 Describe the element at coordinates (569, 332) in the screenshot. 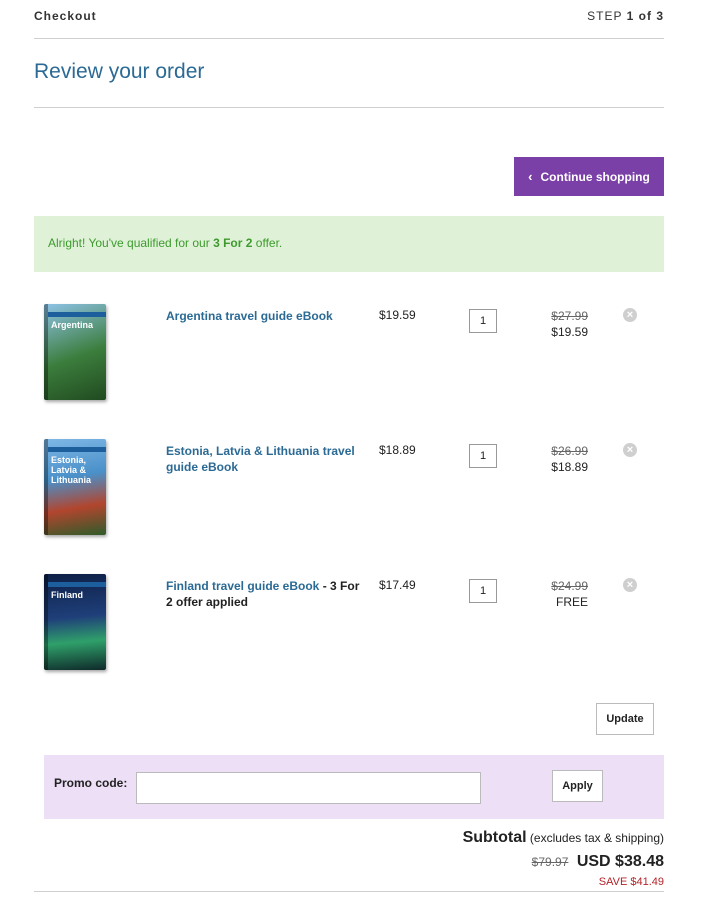

I see `line-total: $19.59` at that location.